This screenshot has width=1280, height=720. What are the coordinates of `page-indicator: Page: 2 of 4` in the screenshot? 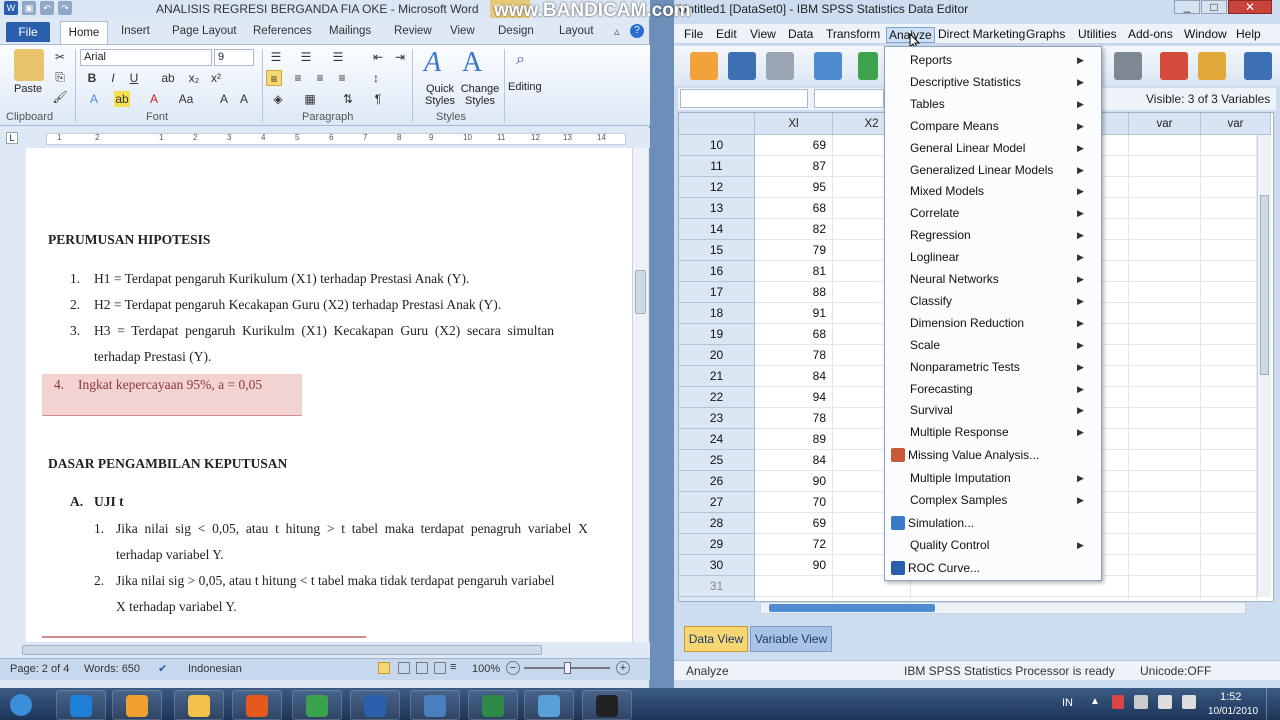 It's located at (39, 669).